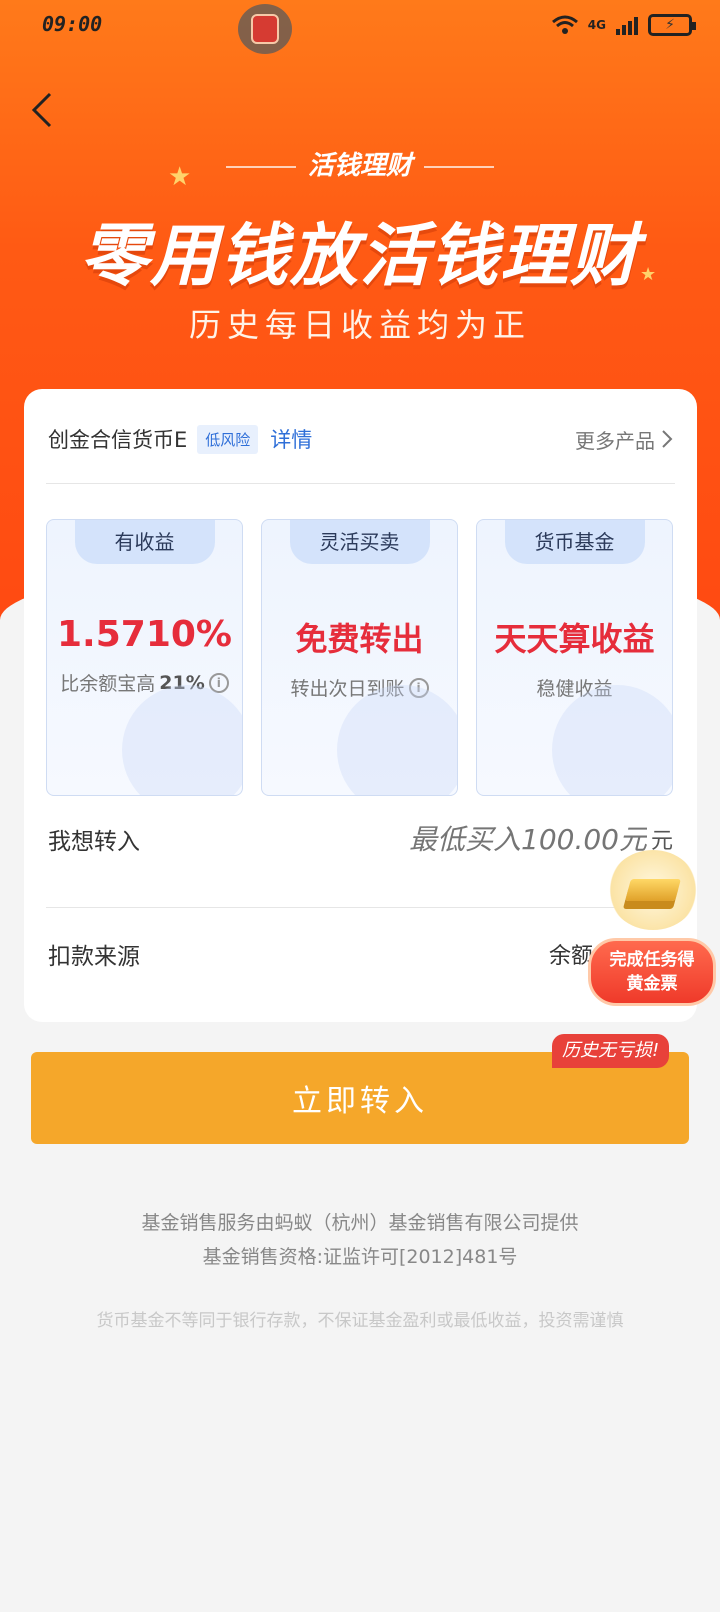  What do you see at coordinates (570, 956) in the screenshot?
I see `source-value: 余额` at bounding box center [570, 956].